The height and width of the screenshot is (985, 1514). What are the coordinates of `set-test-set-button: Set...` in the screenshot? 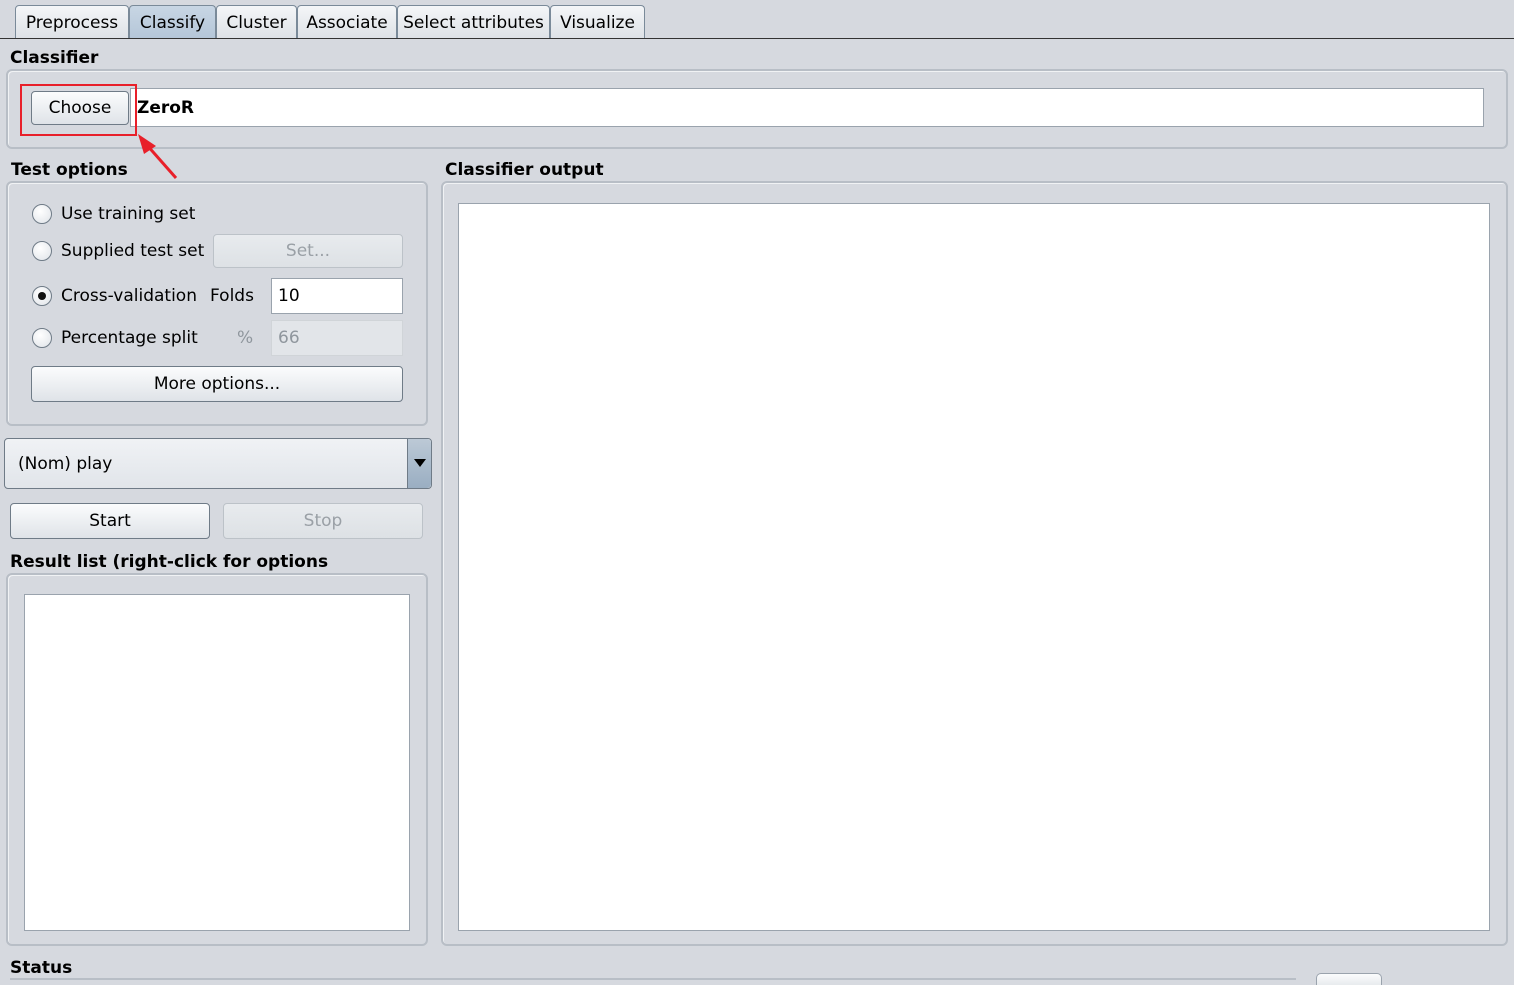 It's located at (308, 251).